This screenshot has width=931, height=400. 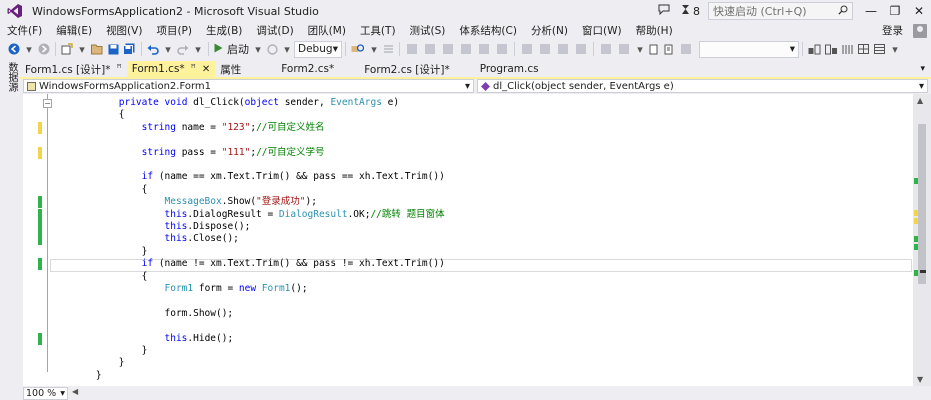 What do you see at coordinates (174, 30) in the screenshot?
I see `menu-project: 项目(P)` at bounding box center [174, 30].